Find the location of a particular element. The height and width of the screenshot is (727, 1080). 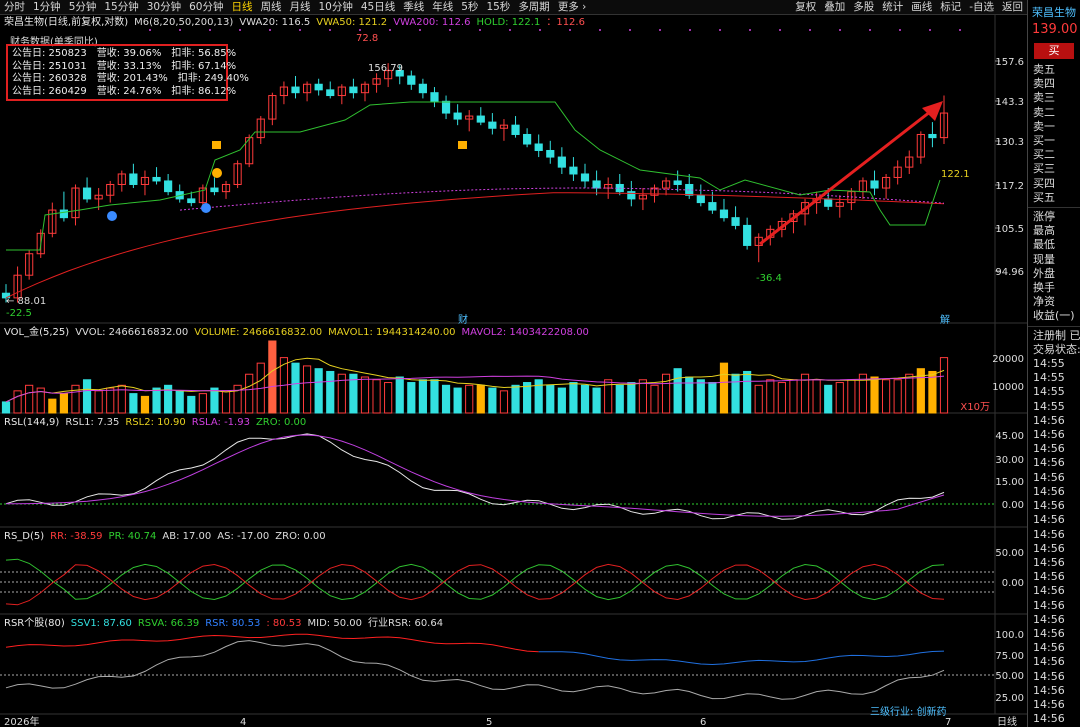

order-book-row: 买四 is located at coordinates (1054, 184).